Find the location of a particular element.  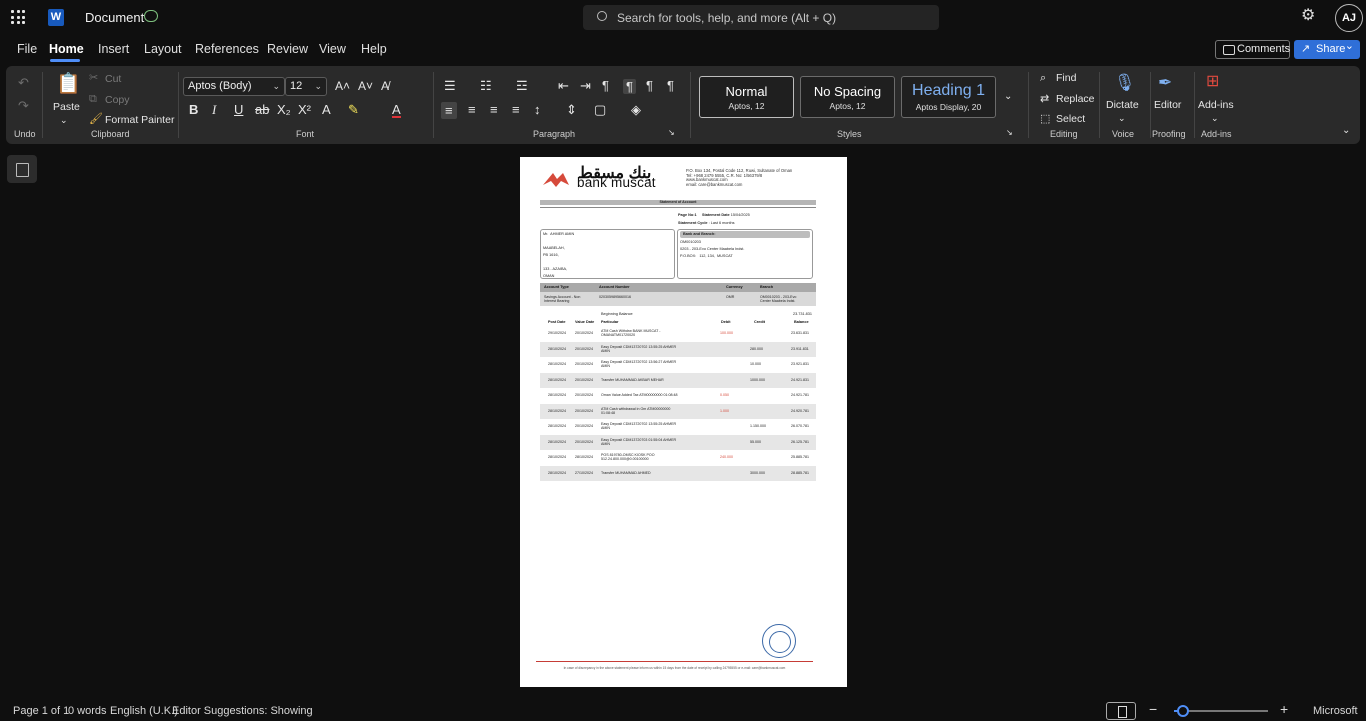

ribbon-collapse-icon: ⌄ is located at coordinates (1346, 130).